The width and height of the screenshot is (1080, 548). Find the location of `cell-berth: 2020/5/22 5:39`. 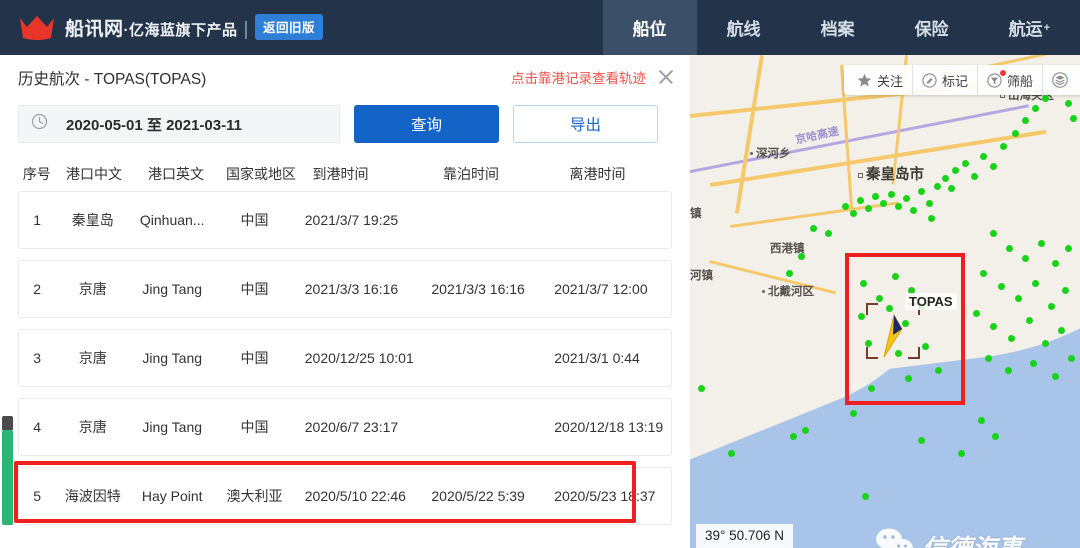

cell-berth: 2020/5/22 5:39 is located at coordinates (478, 496).